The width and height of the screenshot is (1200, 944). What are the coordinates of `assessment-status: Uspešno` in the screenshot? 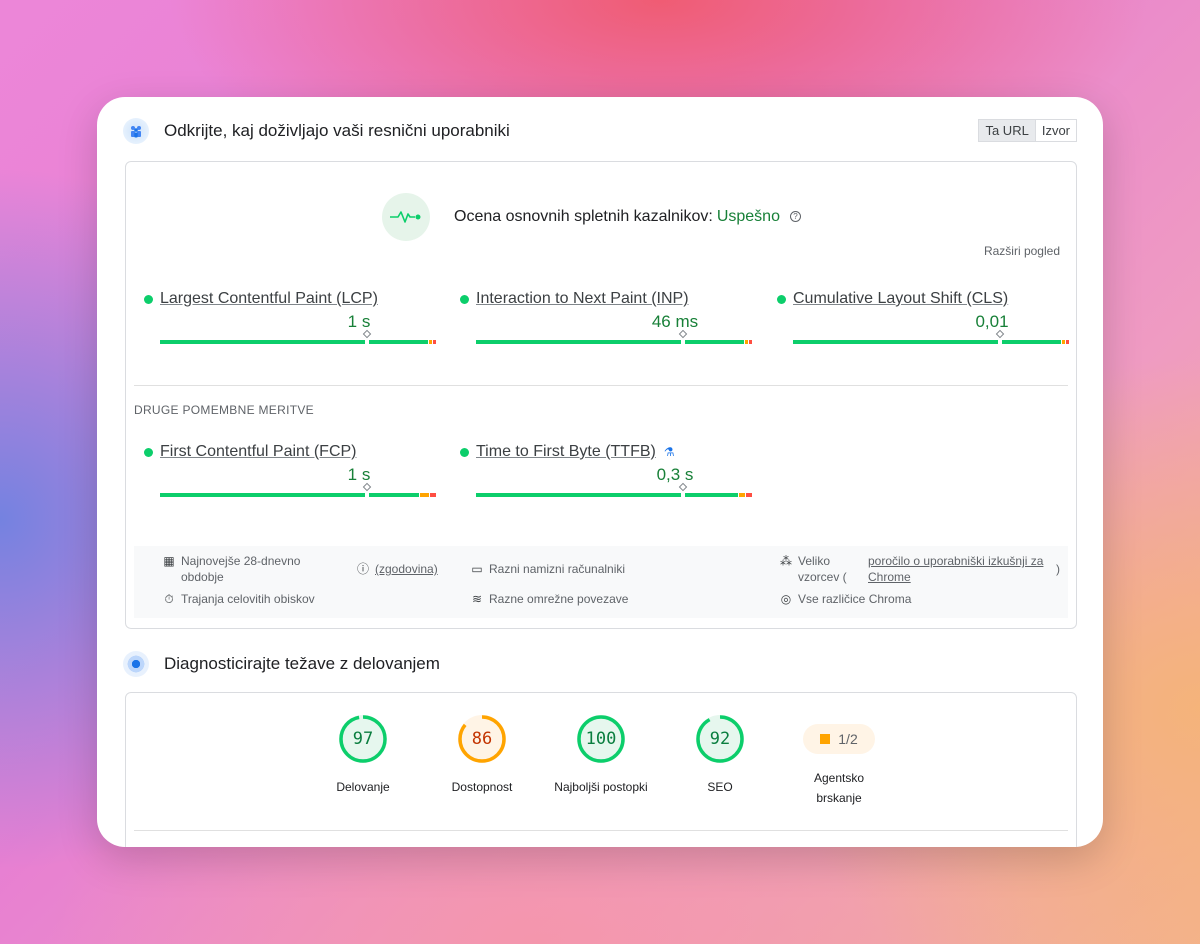 It's located at (748, 216).